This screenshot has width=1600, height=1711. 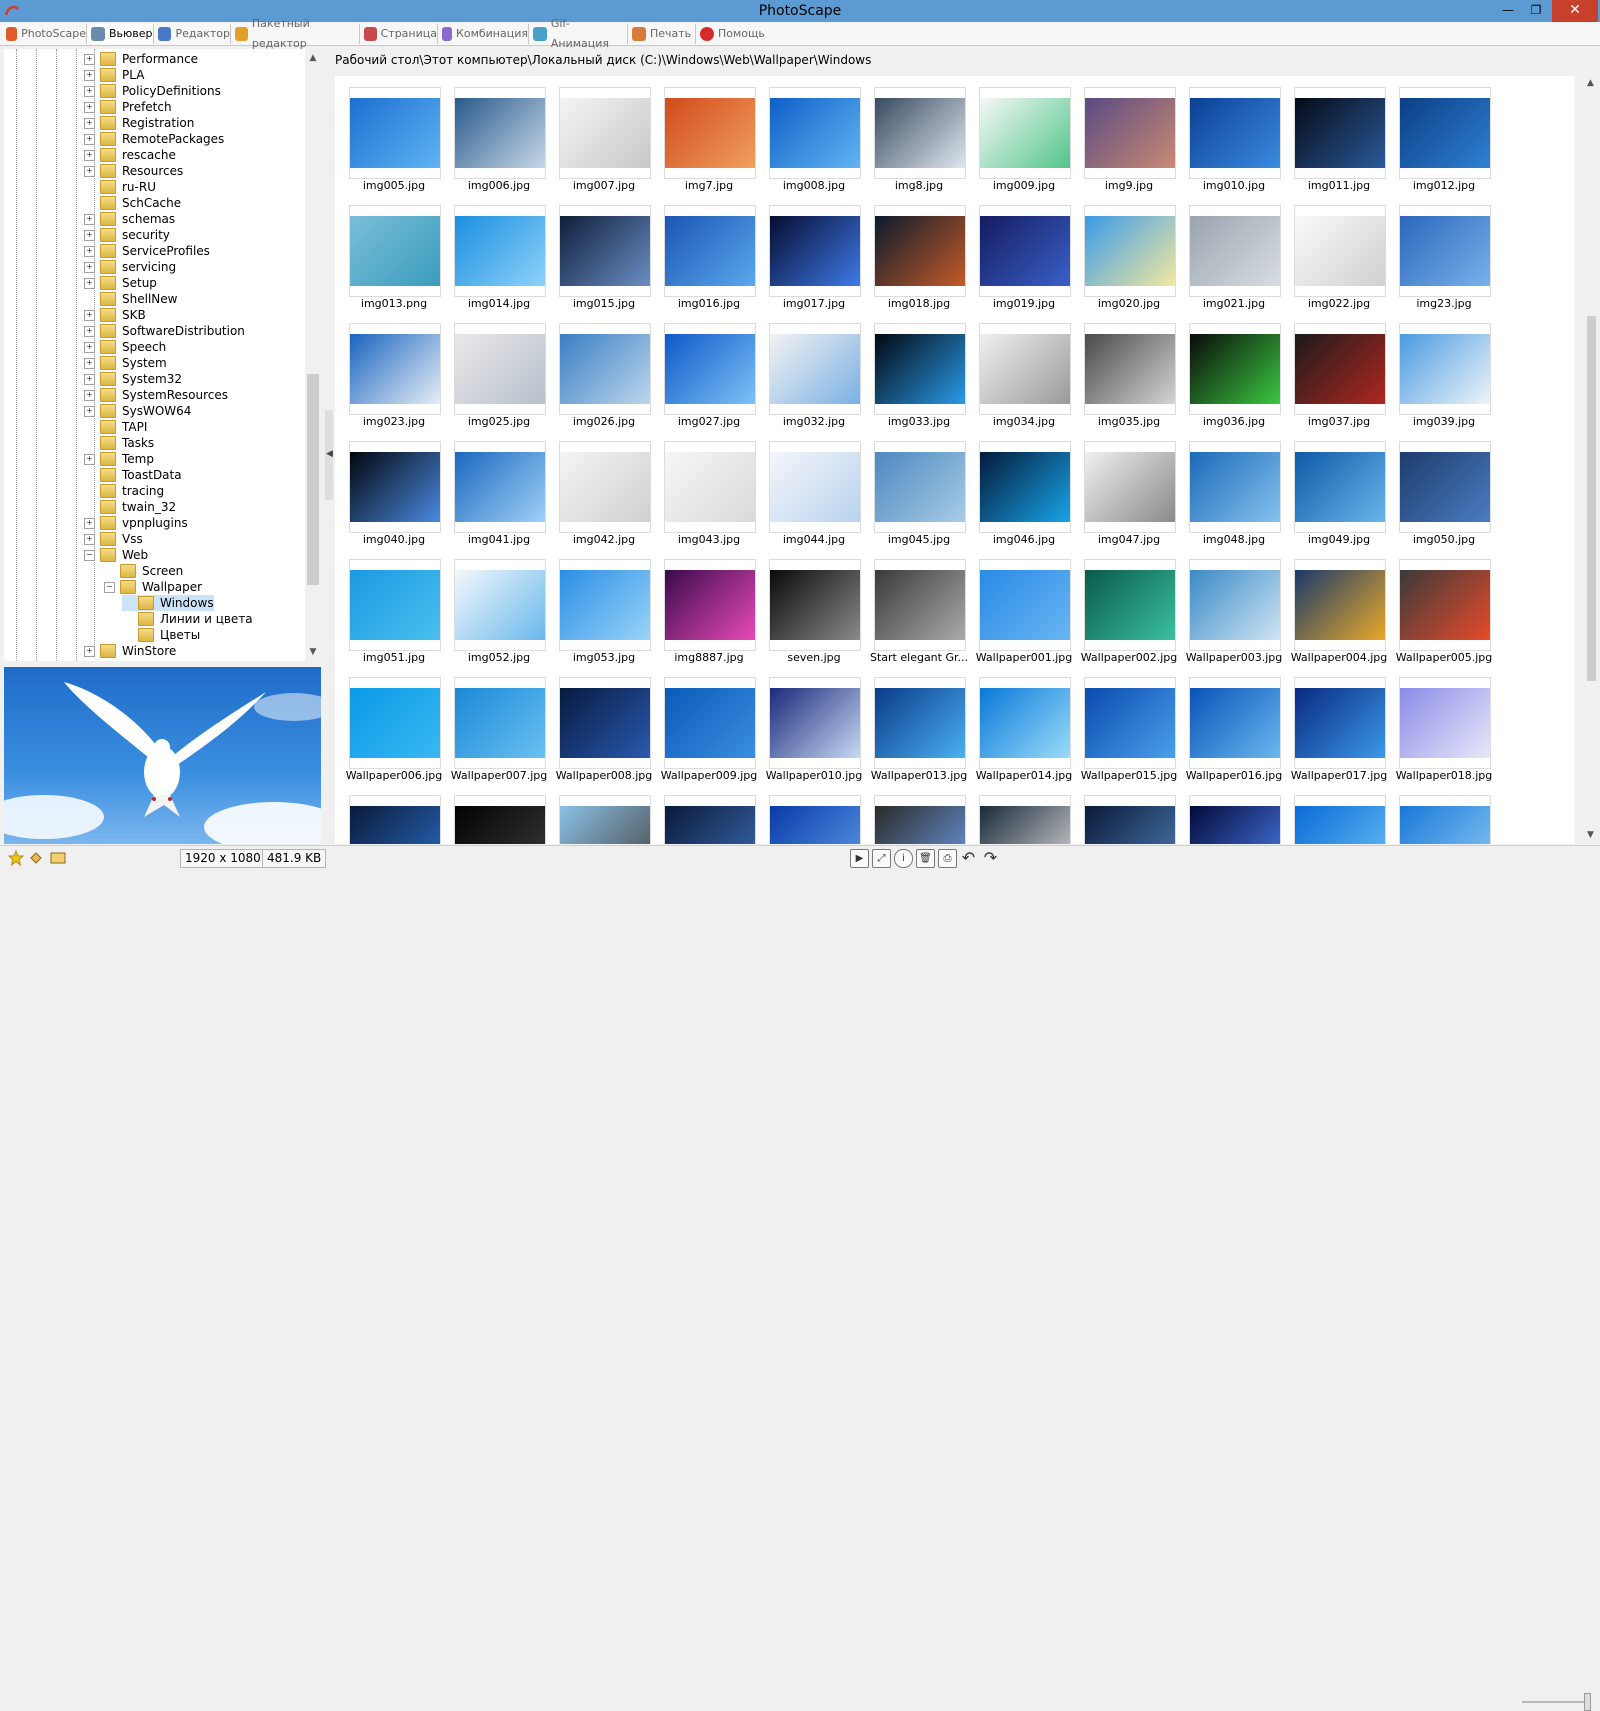 What do you see at coordinates (1241, 146) in the screenshot?
I see `thumbnail-item: img010.jpg` at bounding box center [1241, 146].